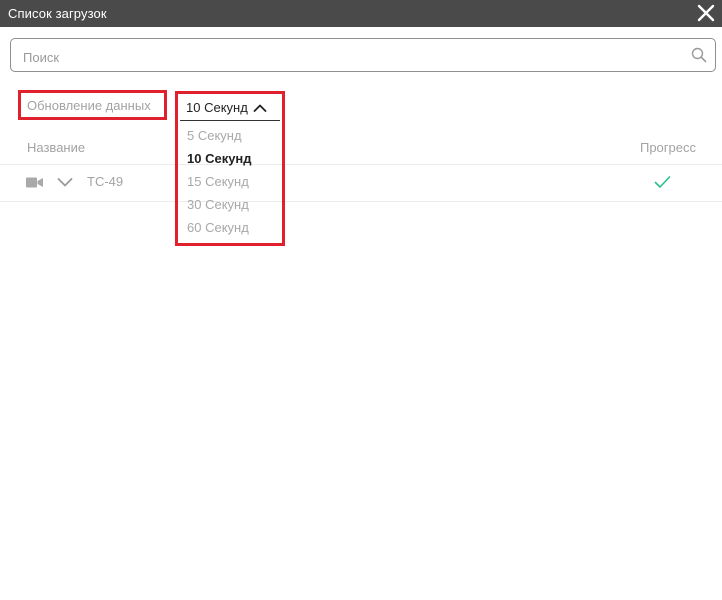 The height and width of the screenshot is (600, 722). What do you see at coordinates (260, 108) in the screenshot?
I see `chevron-up-icon` at bounding box center [260, 108].